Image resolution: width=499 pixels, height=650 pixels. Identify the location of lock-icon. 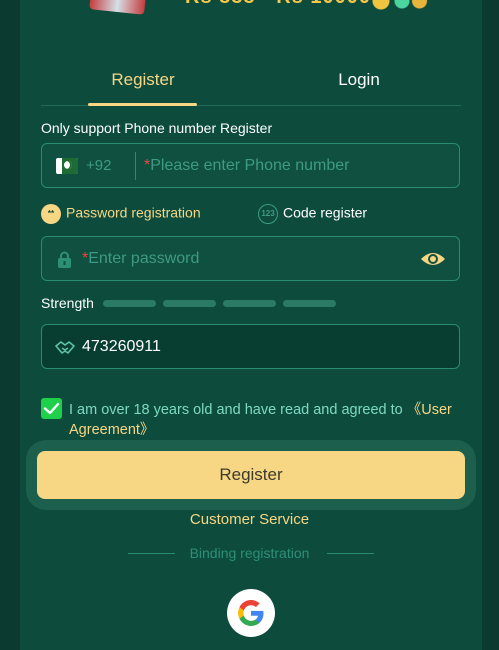
(64, 259).